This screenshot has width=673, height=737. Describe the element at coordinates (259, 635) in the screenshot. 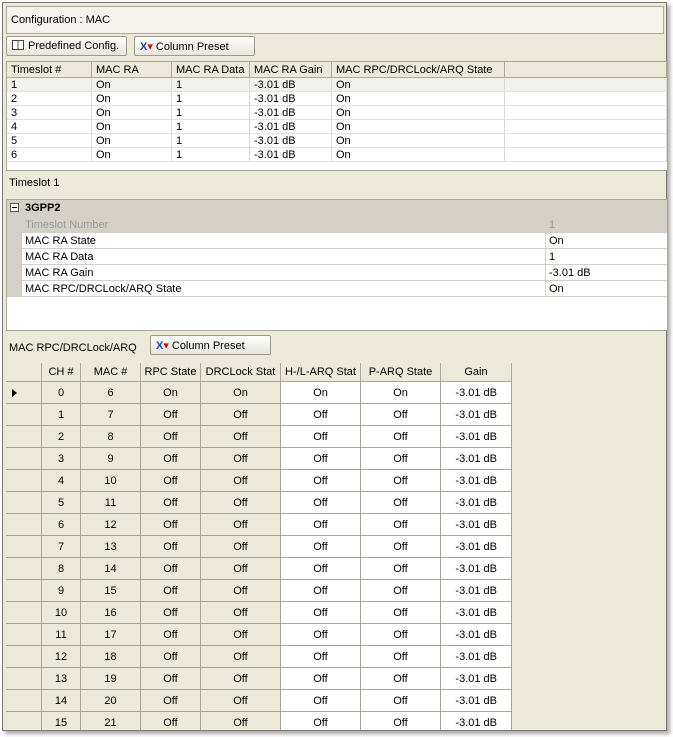

I see `table-row: 11 17 Off Off Off Off -3.01 dB` at that location.